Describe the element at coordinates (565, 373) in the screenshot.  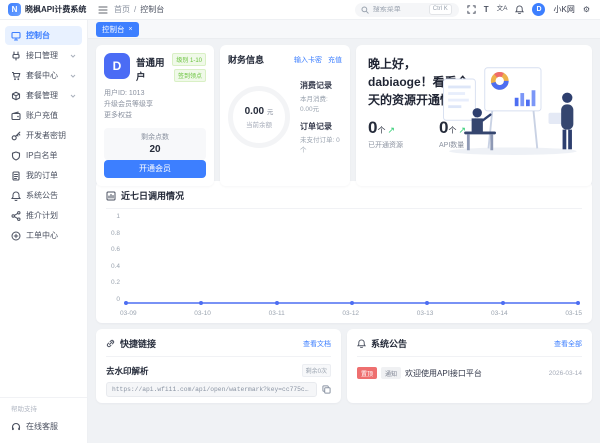
I see `announcement-date: 2026-03-14` at that location.